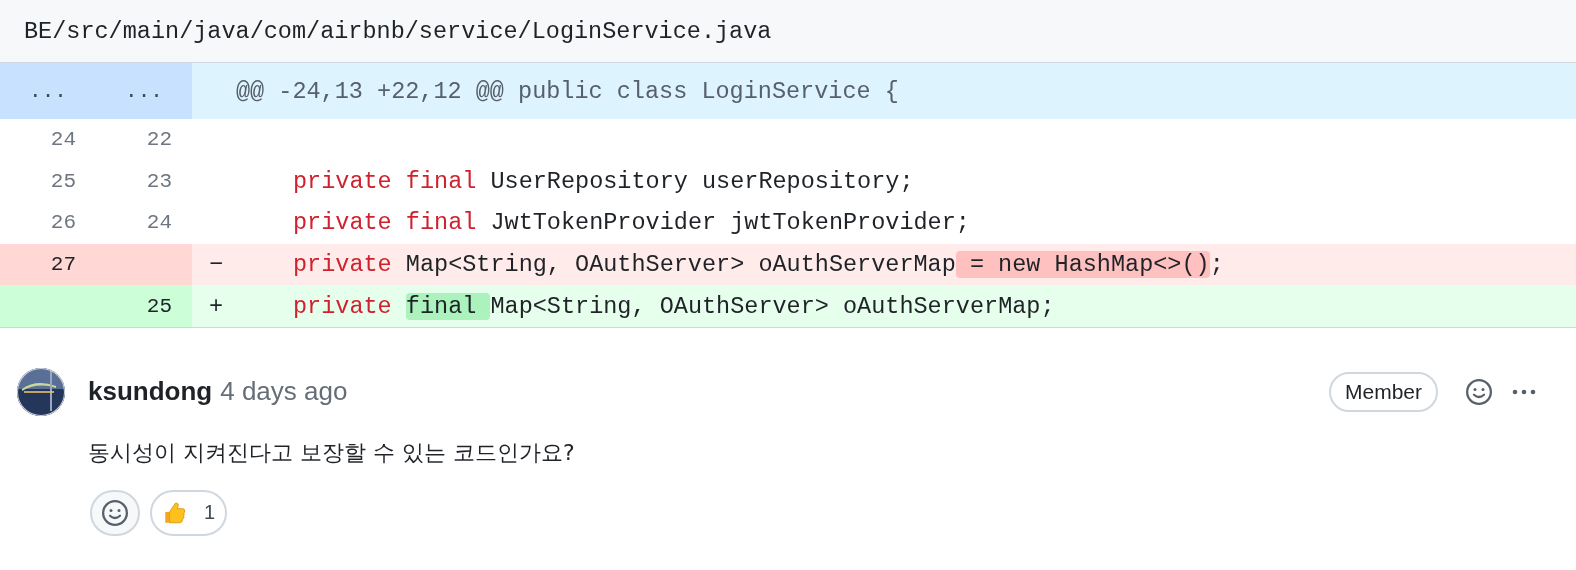  Describe the element at coordinates (175, 512) in the screenshot. I see `thumbs-up-icon` at that location.